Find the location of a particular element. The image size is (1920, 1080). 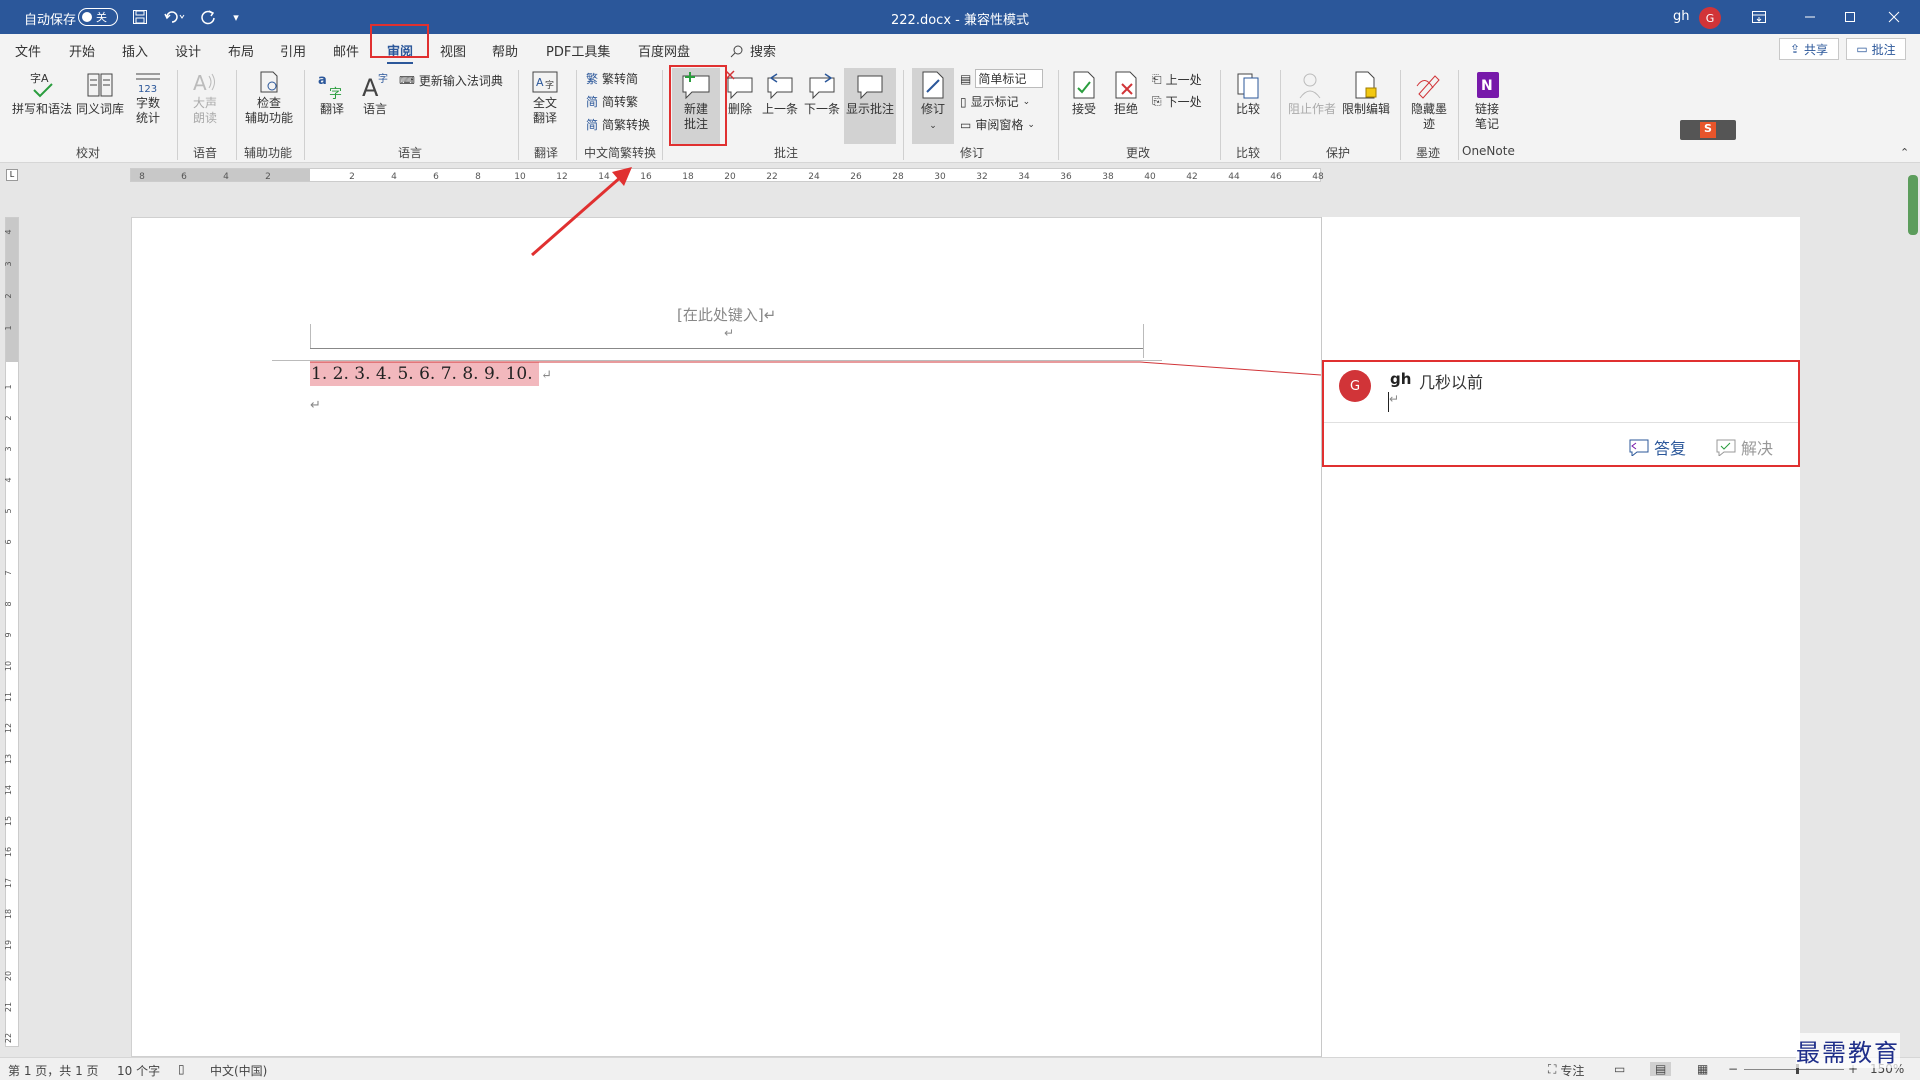

group-label-onenote: OneNote is located at coordinates (1488, 151).